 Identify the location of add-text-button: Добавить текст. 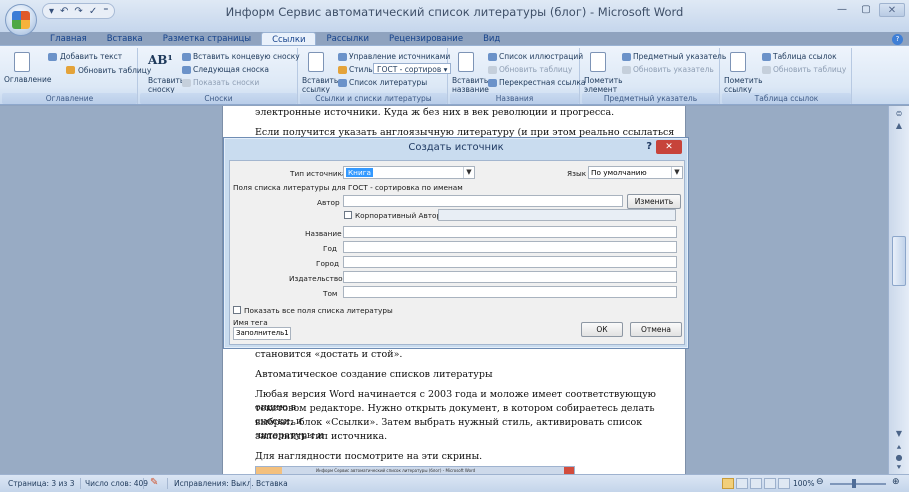
(91, 56).